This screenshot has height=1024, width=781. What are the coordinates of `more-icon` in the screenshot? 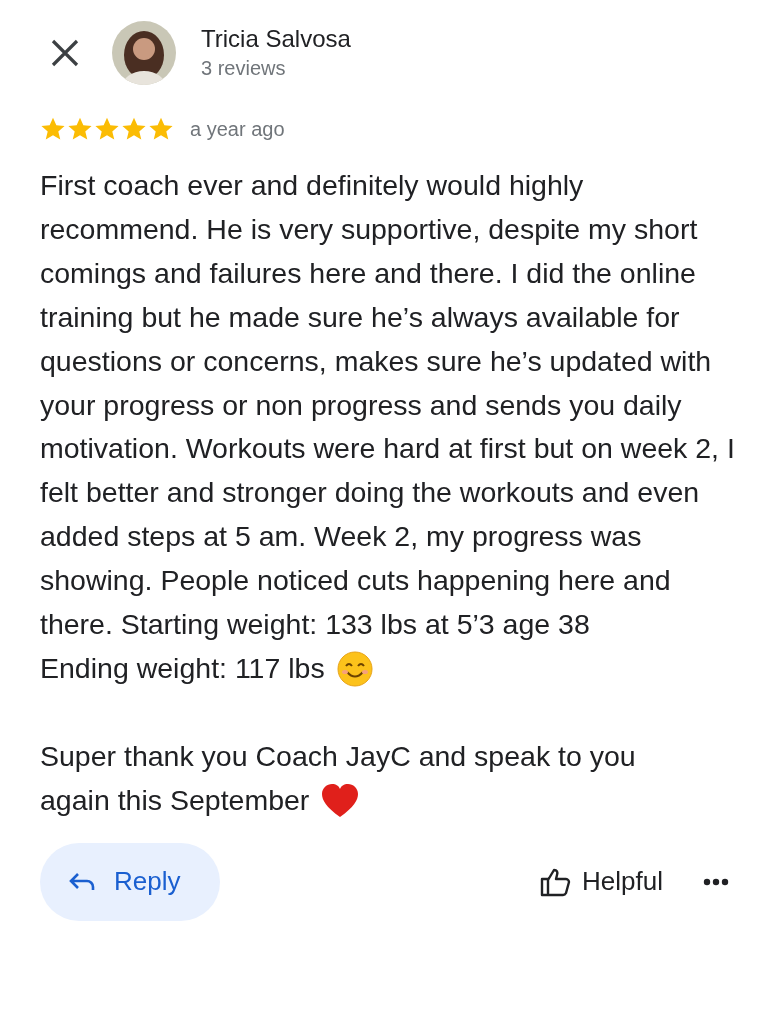 It's located at (716, 881).